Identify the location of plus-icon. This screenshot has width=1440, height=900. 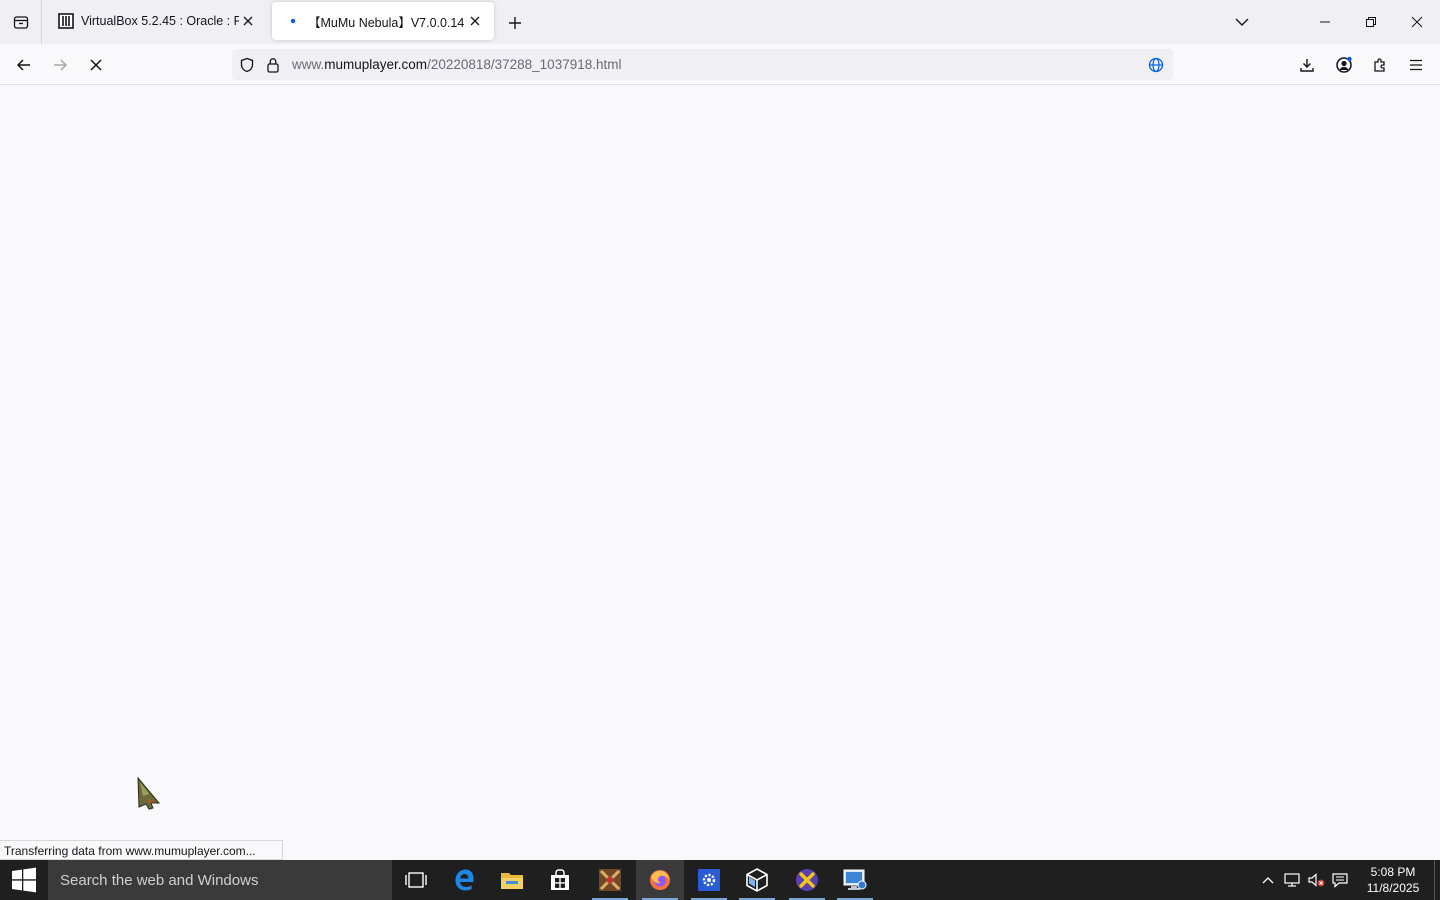
(515, 23).